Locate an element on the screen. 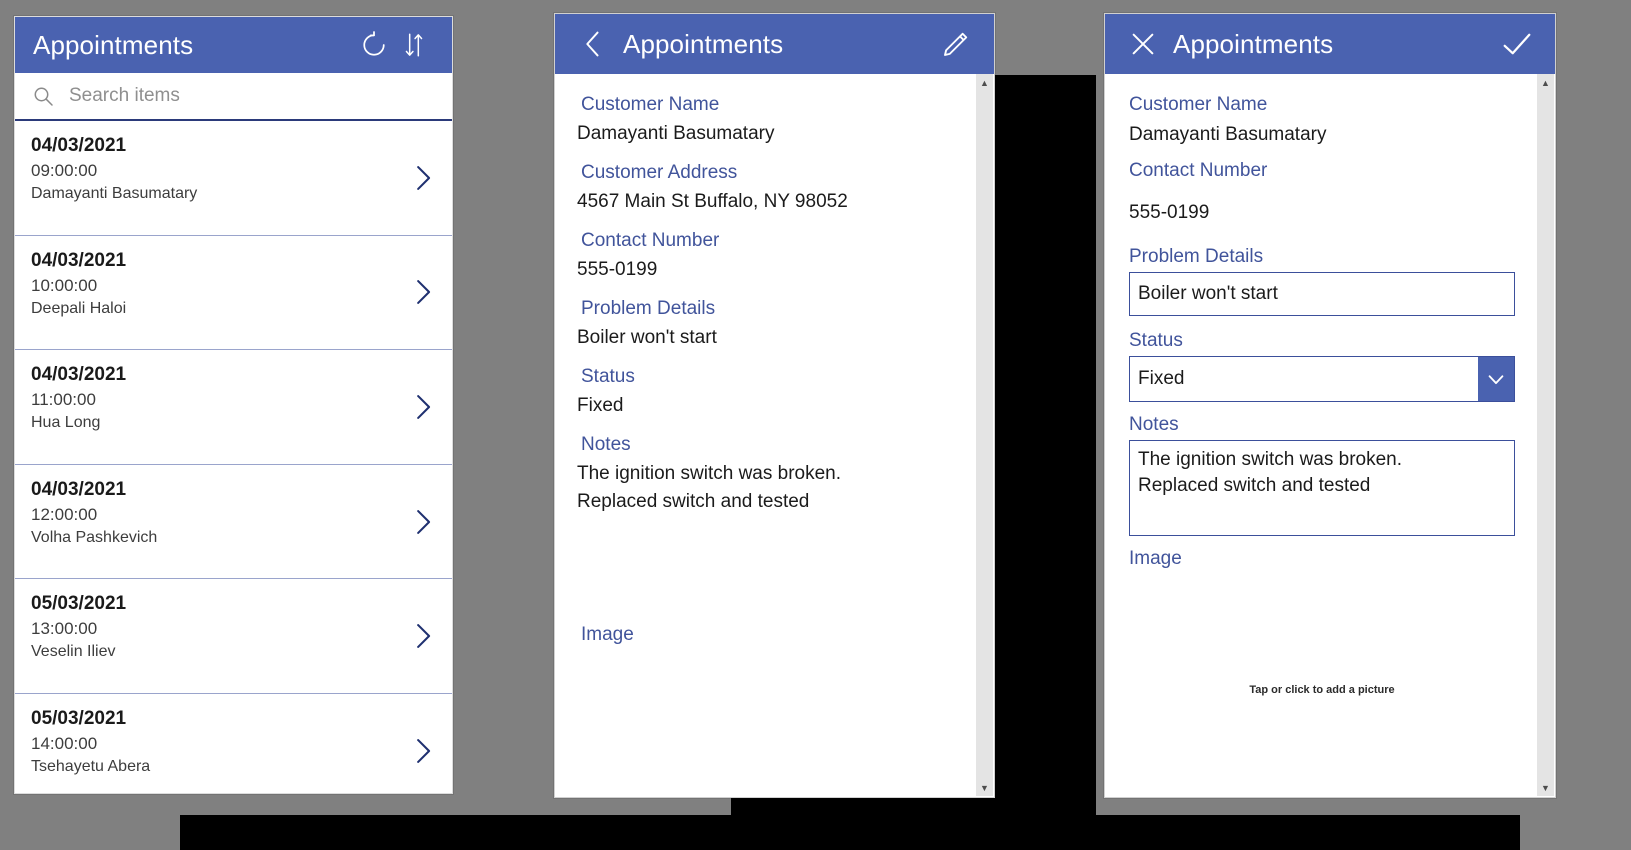  close-icon is located at coordinates (1143, 44).